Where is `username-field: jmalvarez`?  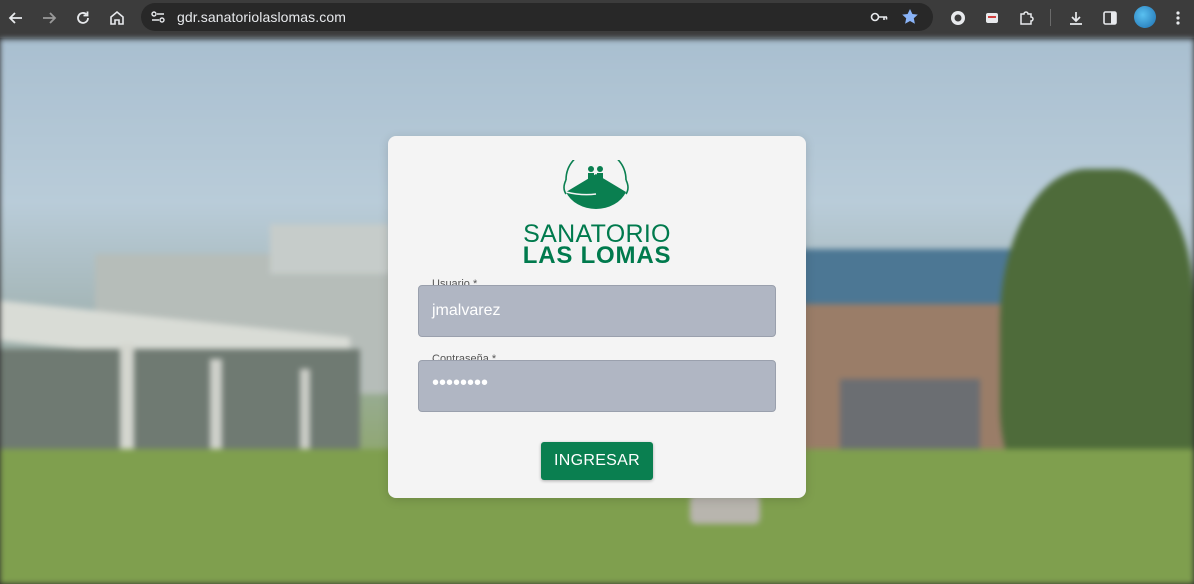
username-field: jmalvarez is located at coordinates (597, 311).